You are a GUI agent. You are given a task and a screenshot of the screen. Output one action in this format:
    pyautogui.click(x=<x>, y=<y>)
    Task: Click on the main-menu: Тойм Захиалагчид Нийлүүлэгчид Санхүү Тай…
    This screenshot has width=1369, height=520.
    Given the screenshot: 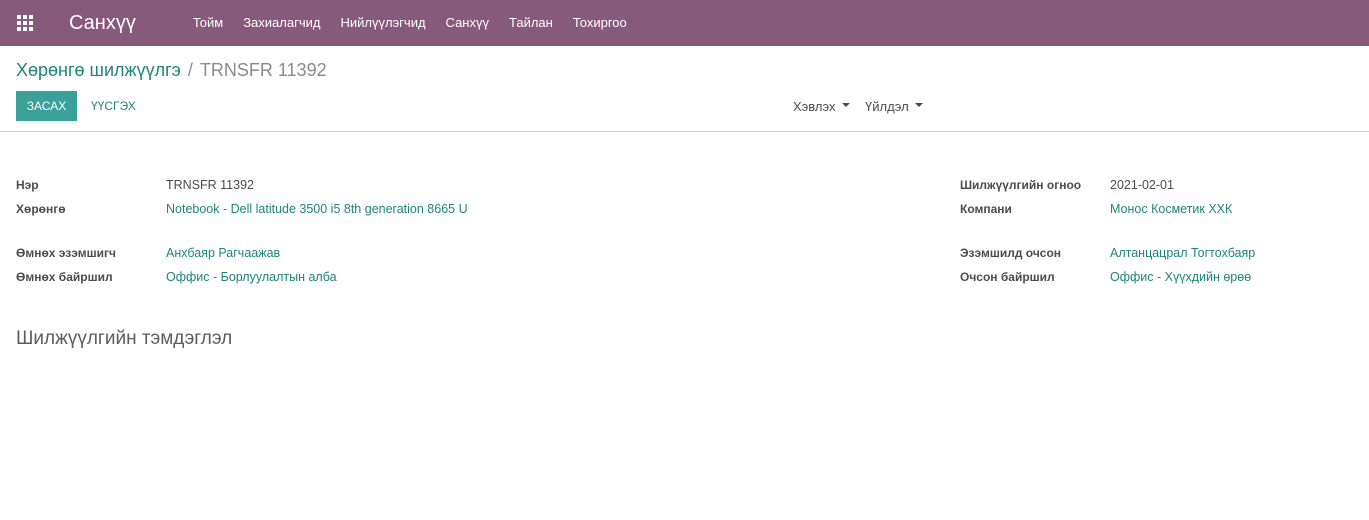 What is the action you would take?
    pyautogui.click(x=410, y=23)
    